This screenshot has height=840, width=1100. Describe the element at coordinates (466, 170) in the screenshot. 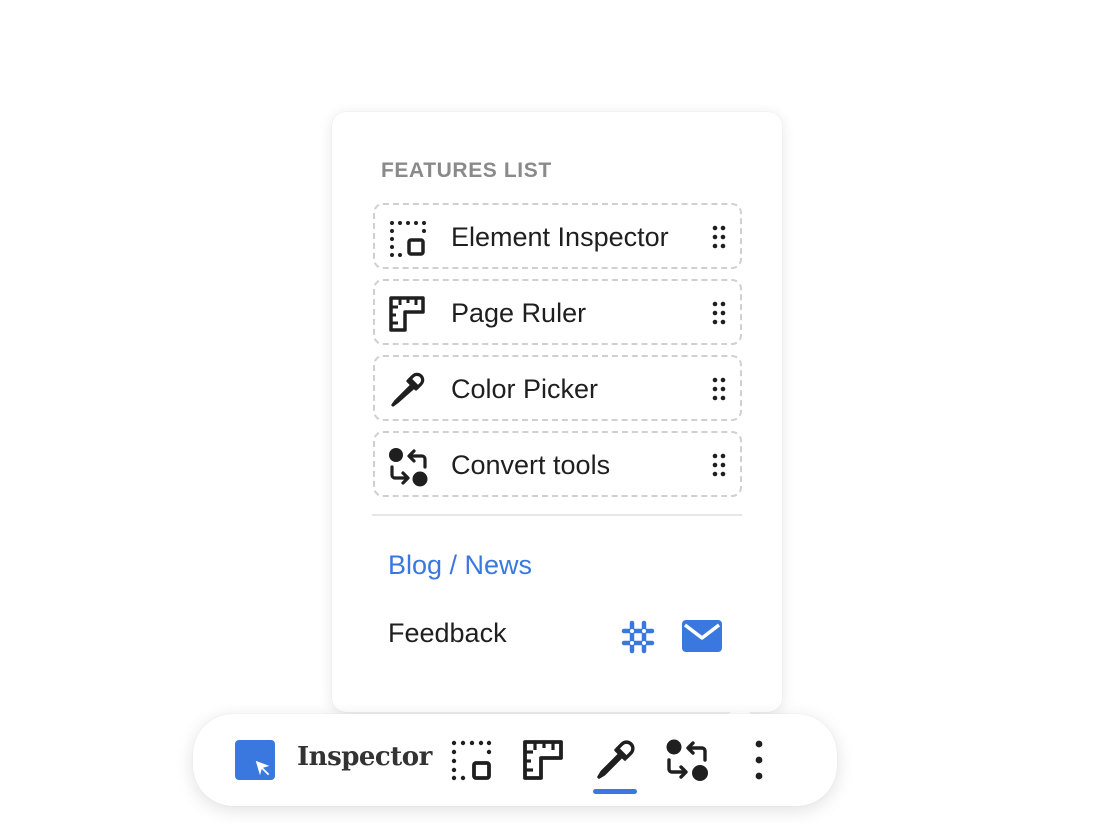

I see `features-list-title: FEATURES LIST` at that location.